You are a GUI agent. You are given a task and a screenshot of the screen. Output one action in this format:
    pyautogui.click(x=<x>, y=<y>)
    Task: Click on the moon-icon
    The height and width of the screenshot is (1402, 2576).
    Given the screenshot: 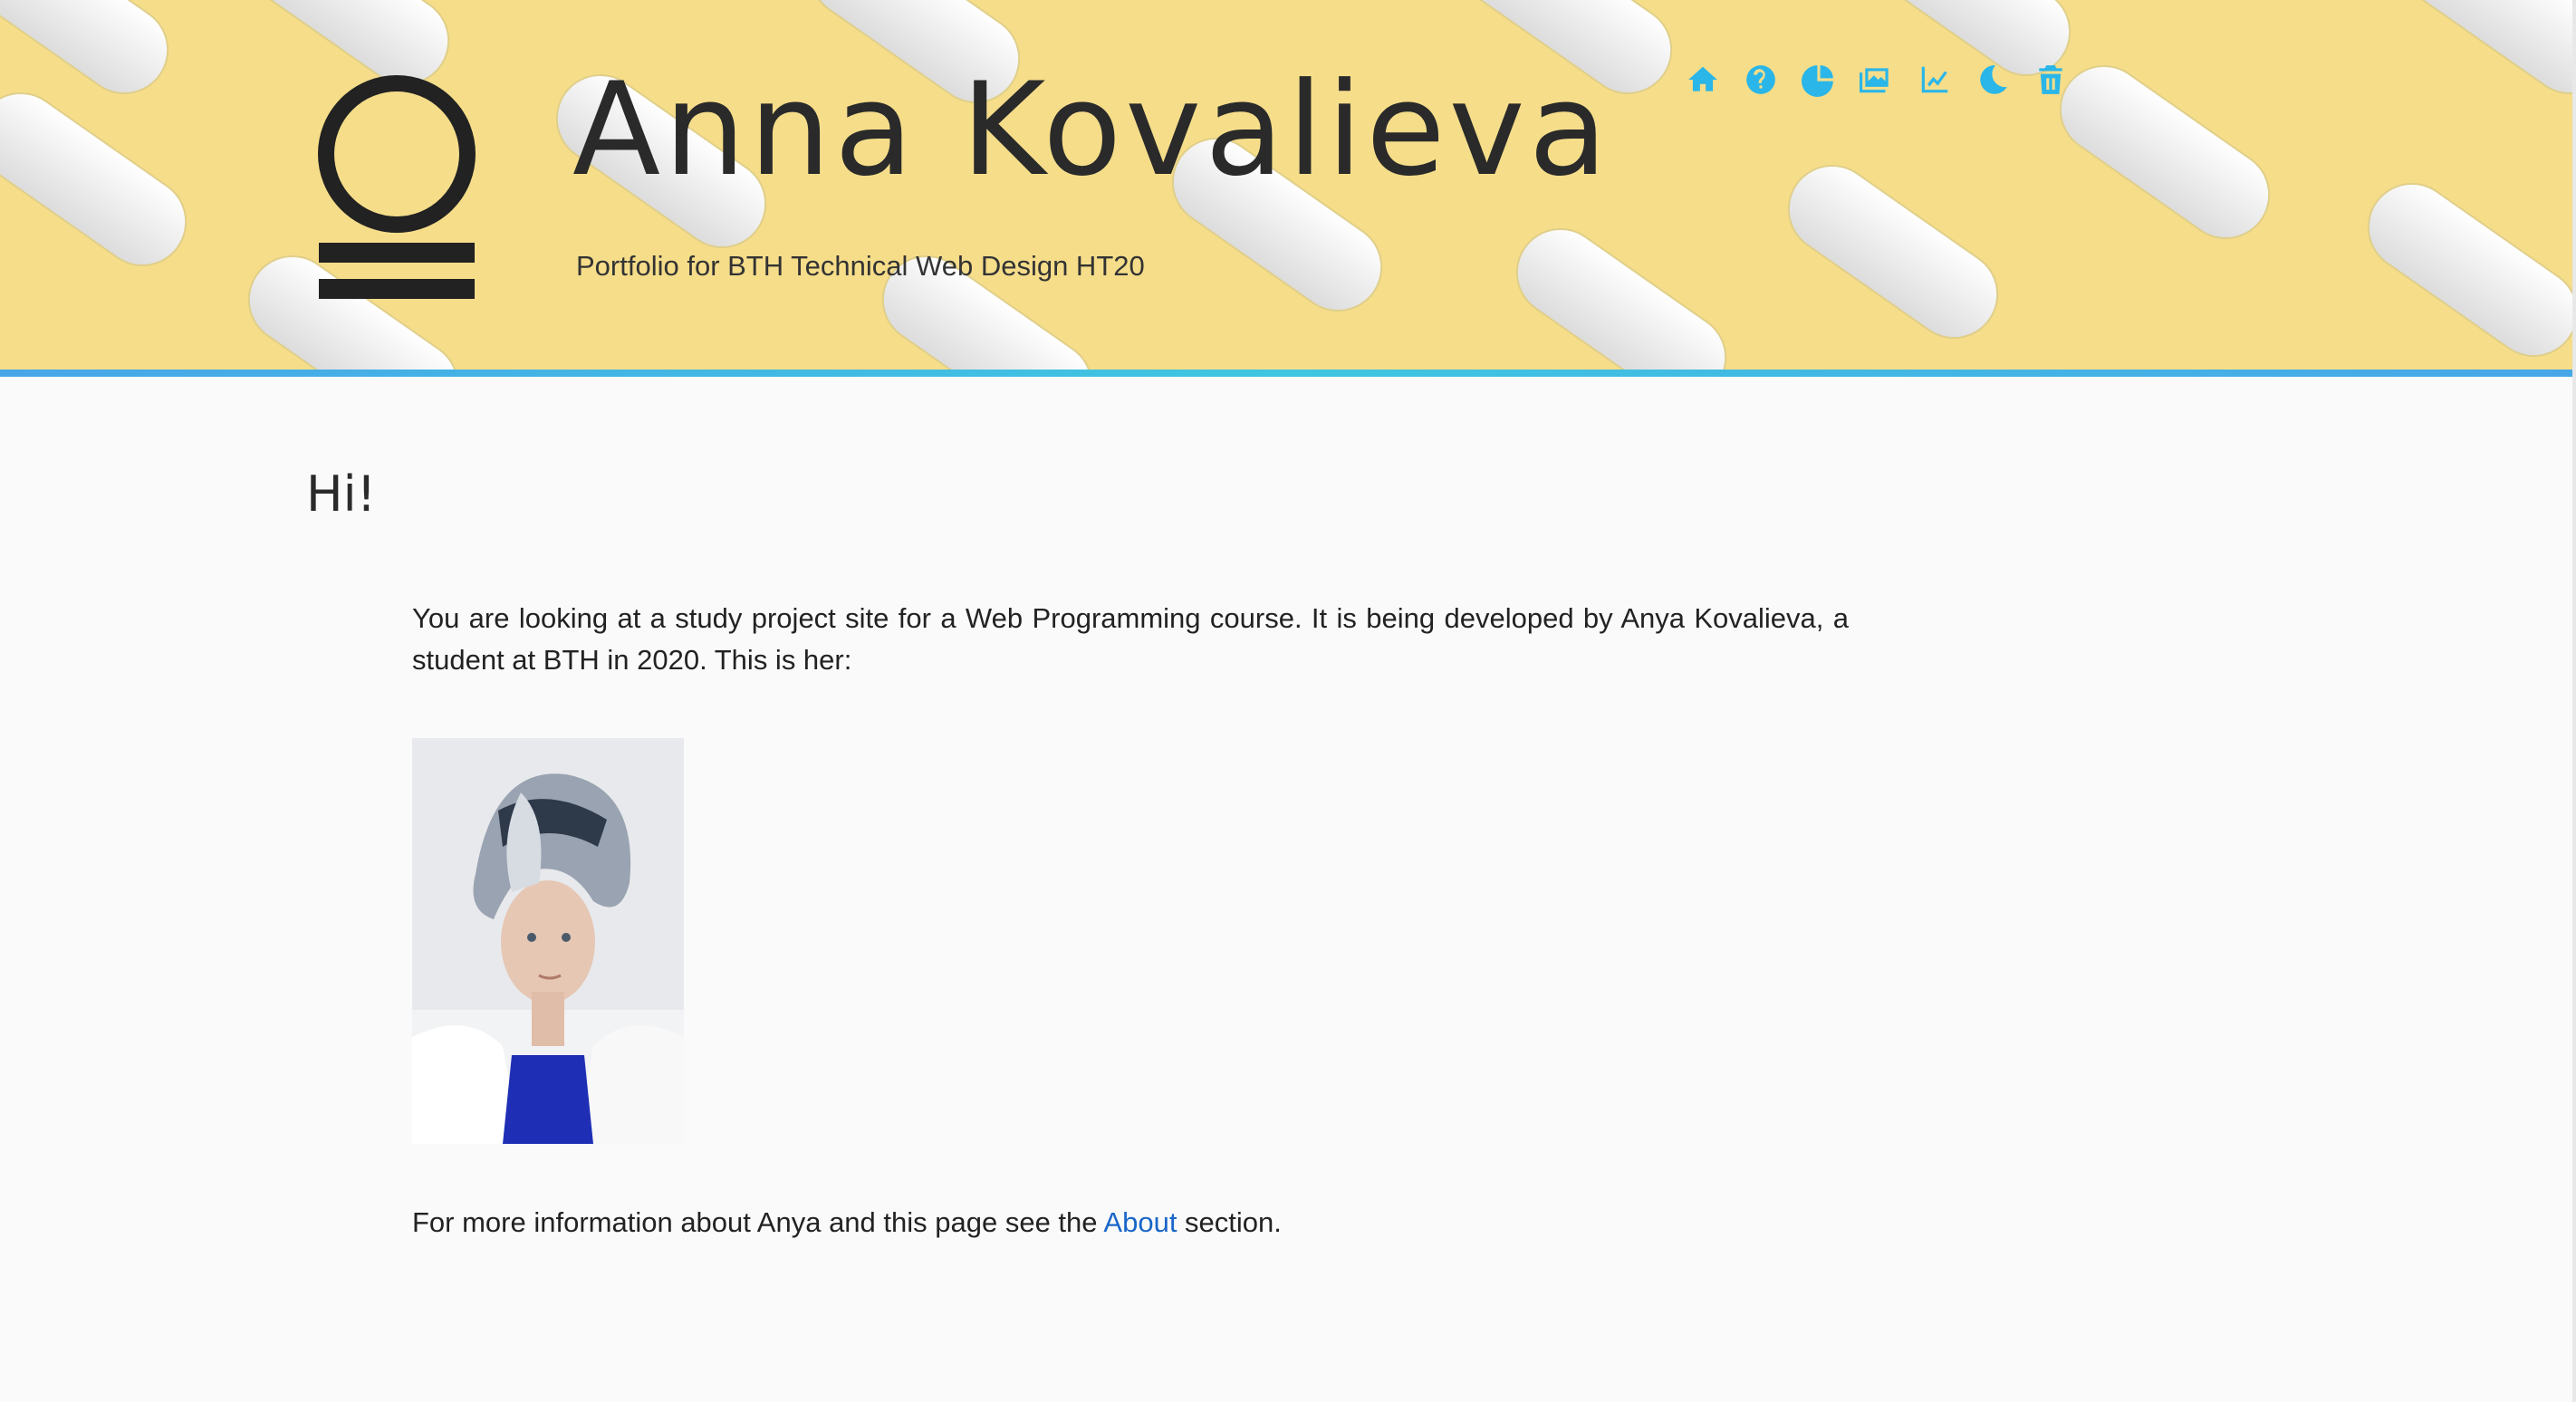 What is the action you would take?
    pyautogui.click(x=1993, y=79)
    